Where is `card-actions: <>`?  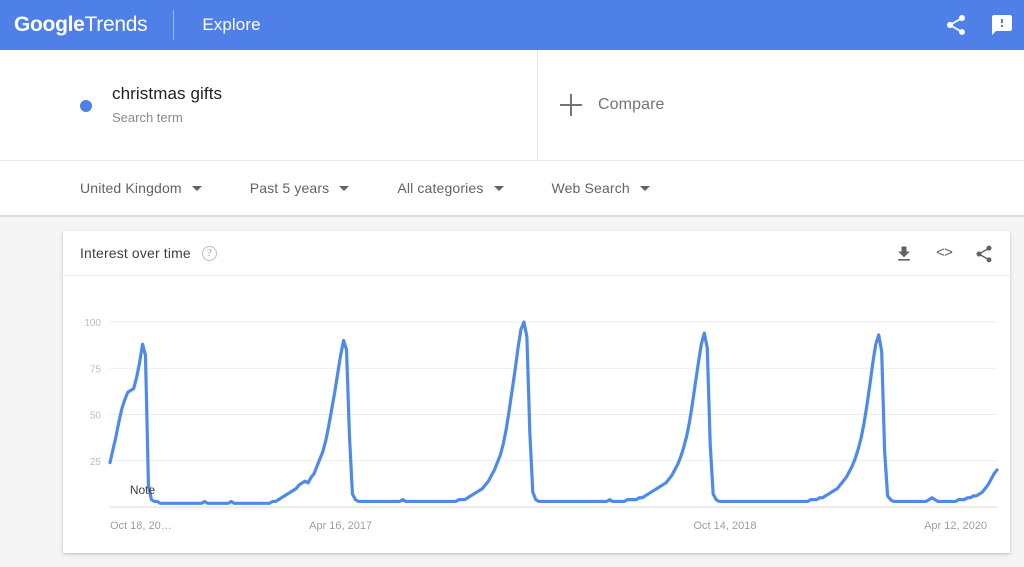 card-actions: <> is located at coordinates (944, 253).